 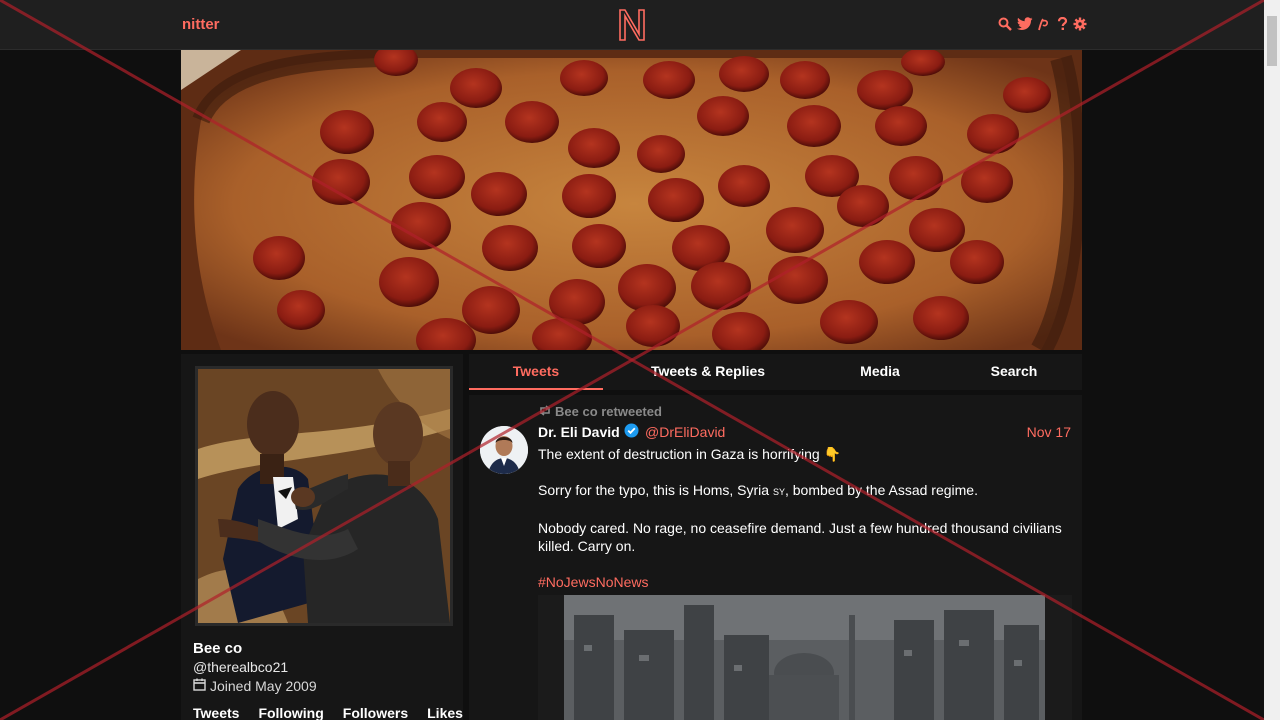 What do you see at coordinates (1080, 24) in the screenshot?
I see `gear-icon` at bounding box center [1080, 24].